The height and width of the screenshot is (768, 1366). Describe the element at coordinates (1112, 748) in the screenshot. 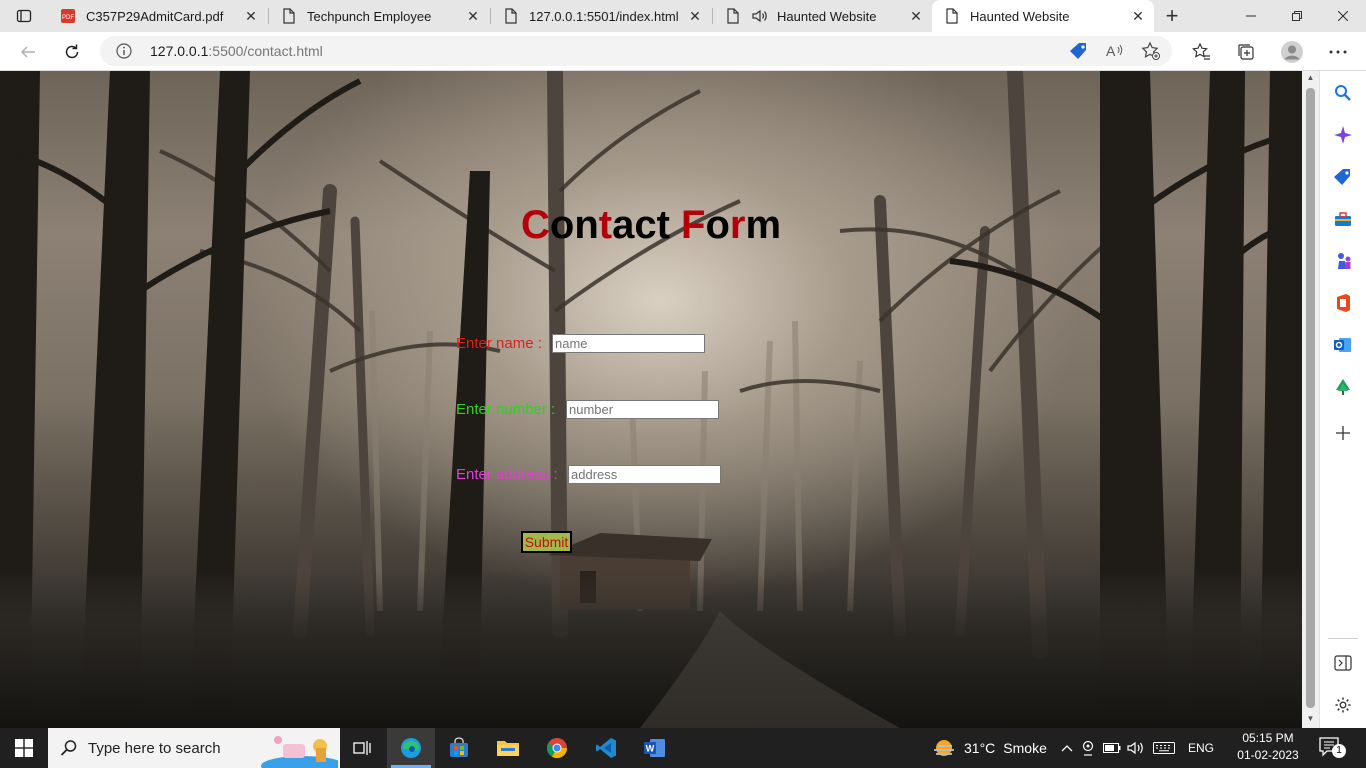

I see `battery-icon` at that location.